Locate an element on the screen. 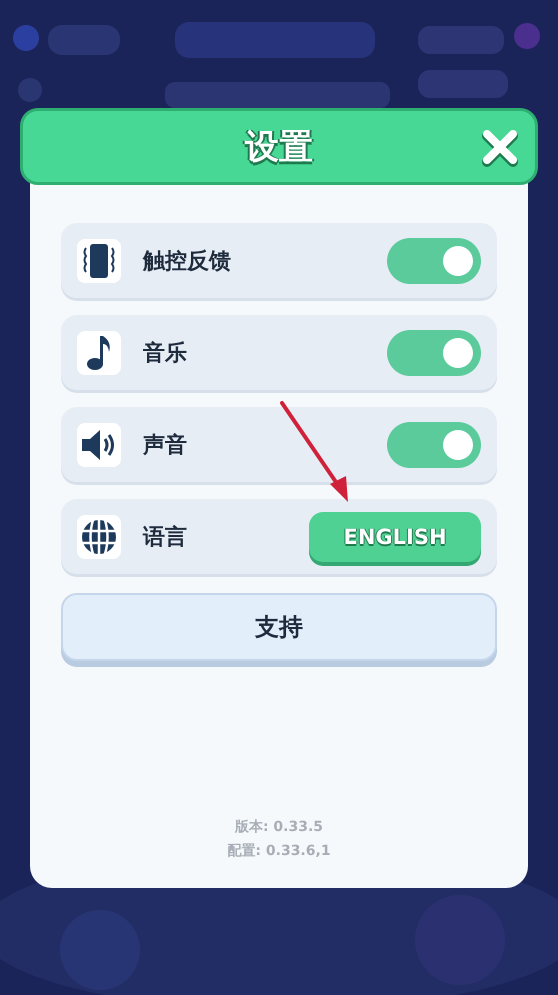  version-text: 配置: 0.33.6,1 is located at coordinates (279, 851).